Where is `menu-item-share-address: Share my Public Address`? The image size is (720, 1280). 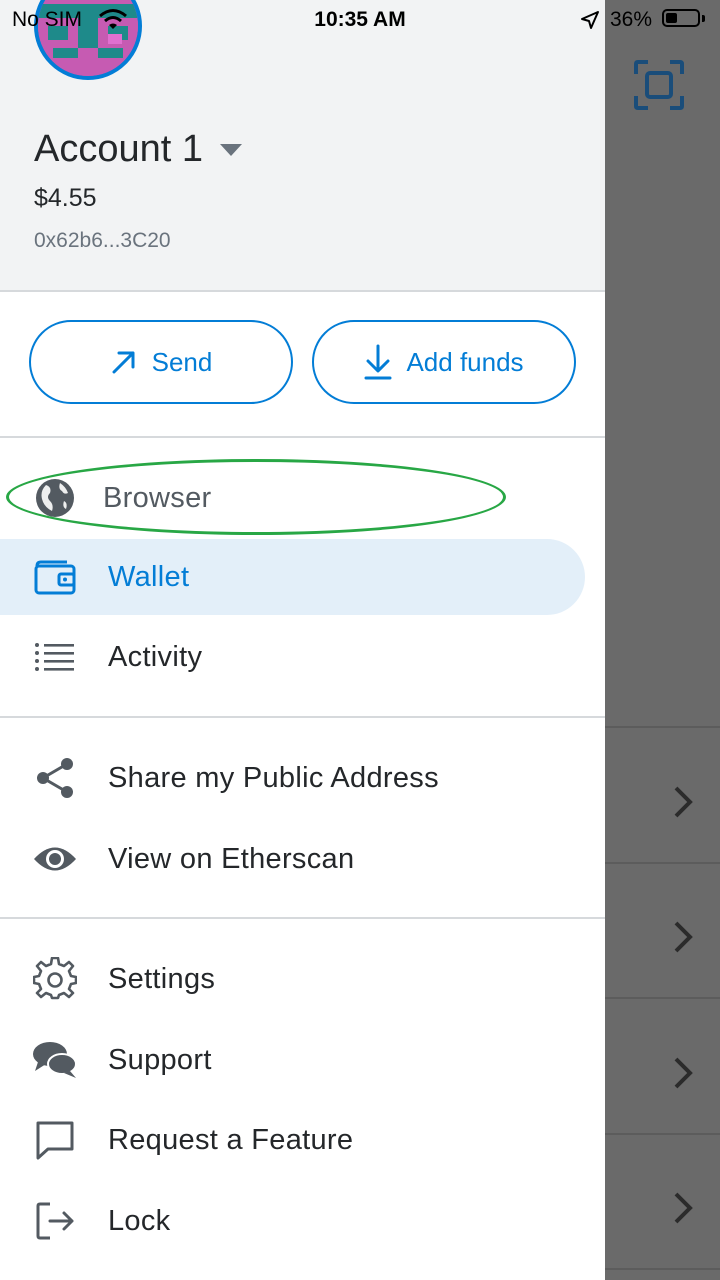 menu-item-share-address: Share my Public Address is located at coordinates (302, 778).